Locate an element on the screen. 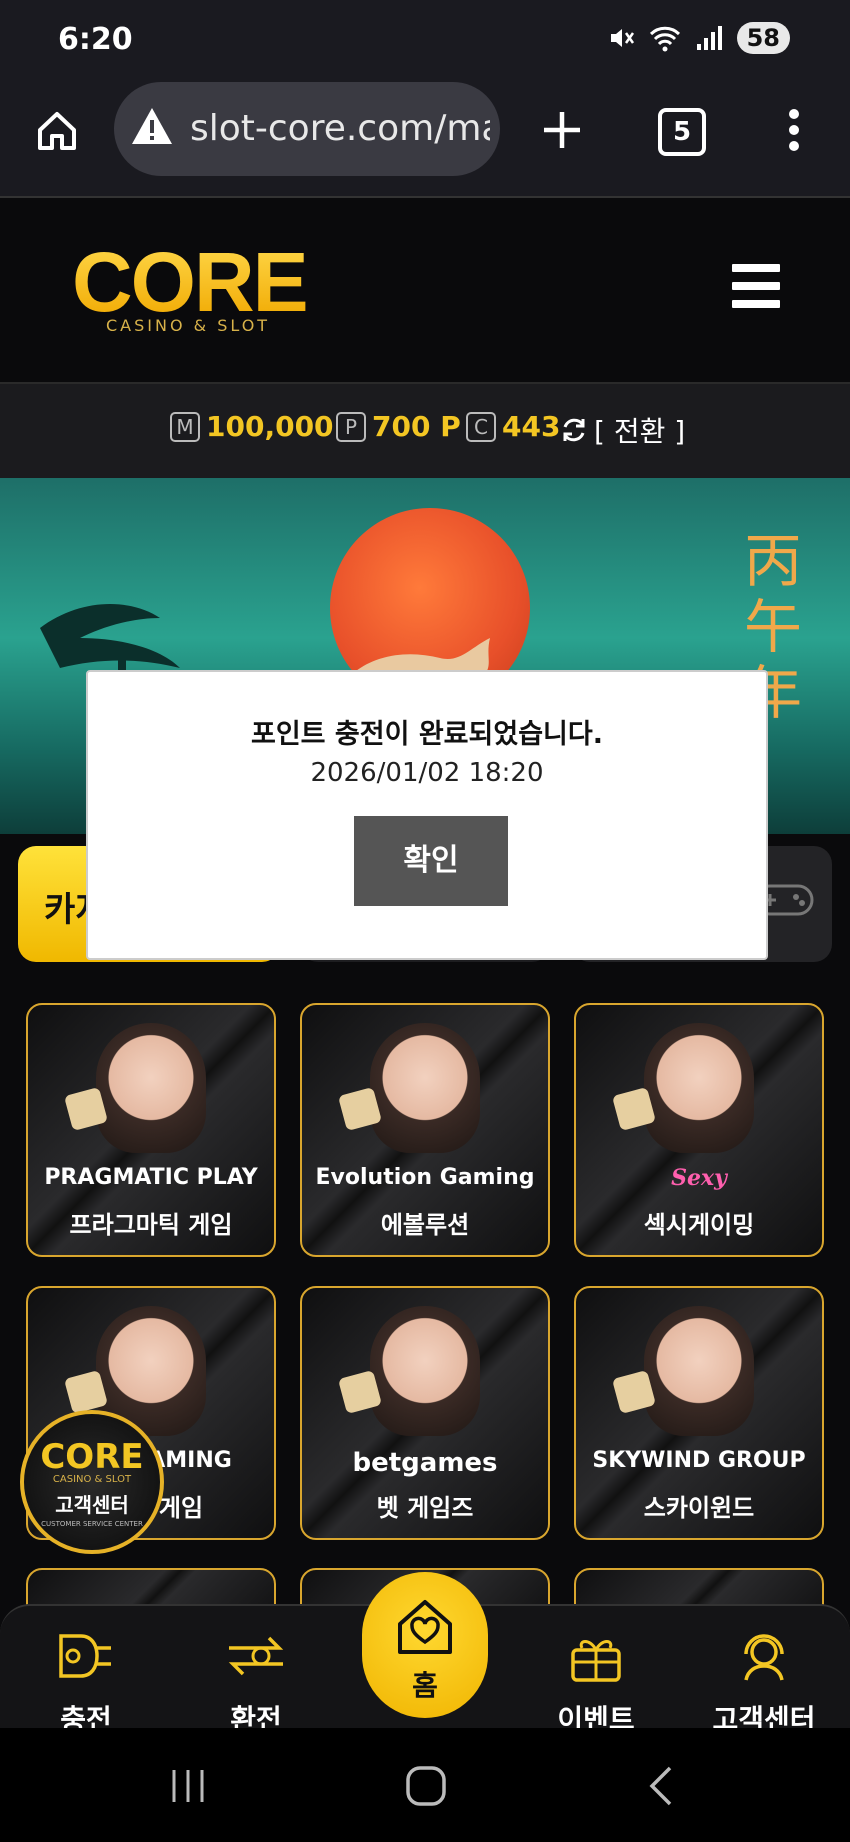 This screenshot has width=850, height=1842. game-brand: betgames is located at coordinates (425, 1463).